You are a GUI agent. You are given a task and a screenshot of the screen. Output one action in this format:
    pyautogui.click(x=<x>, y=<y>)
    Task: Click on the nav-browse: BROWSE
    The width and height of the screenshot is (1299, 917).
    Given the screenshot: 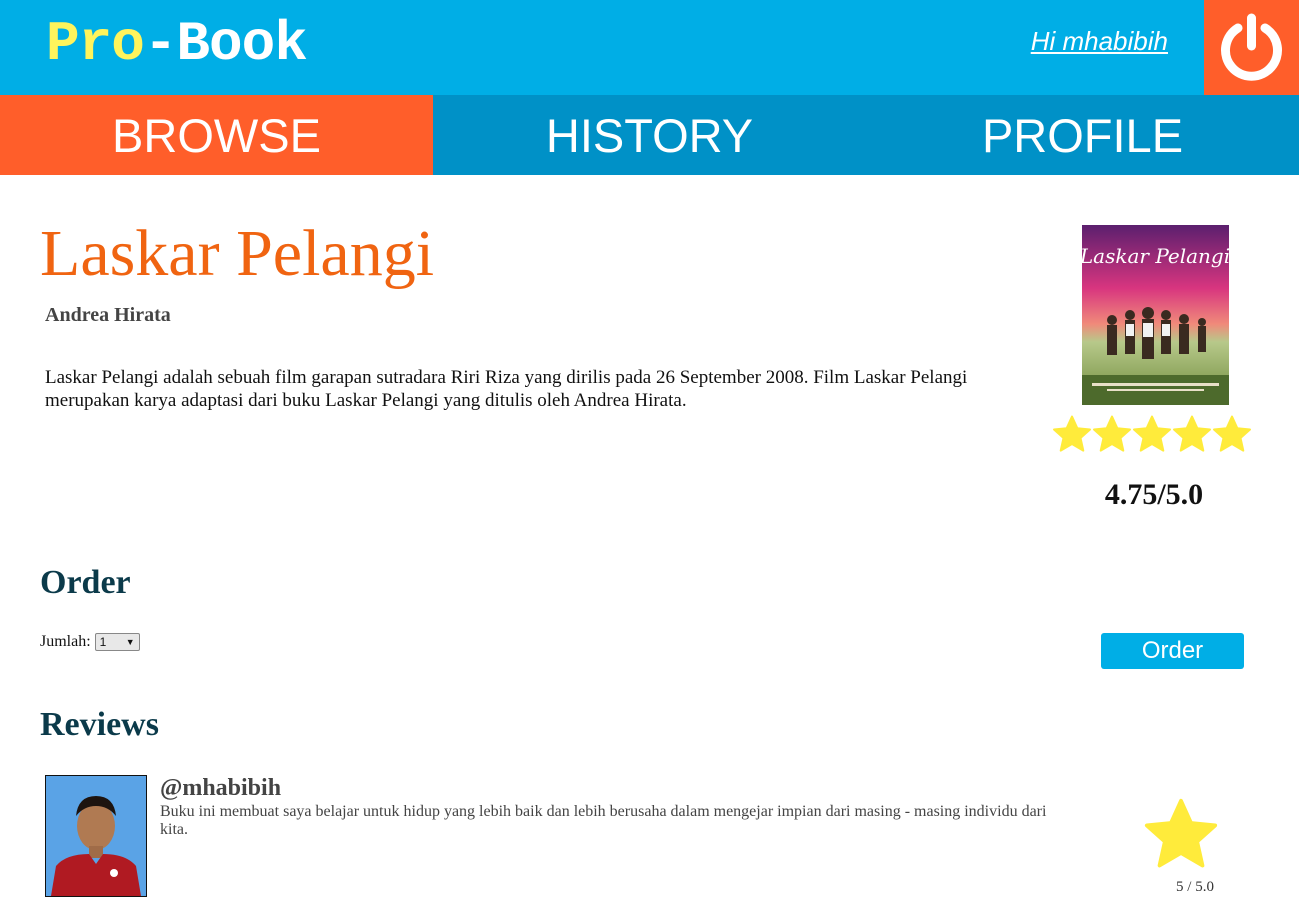 What is the action you would take?
    pyautogui.click(x=216, y=135)
    